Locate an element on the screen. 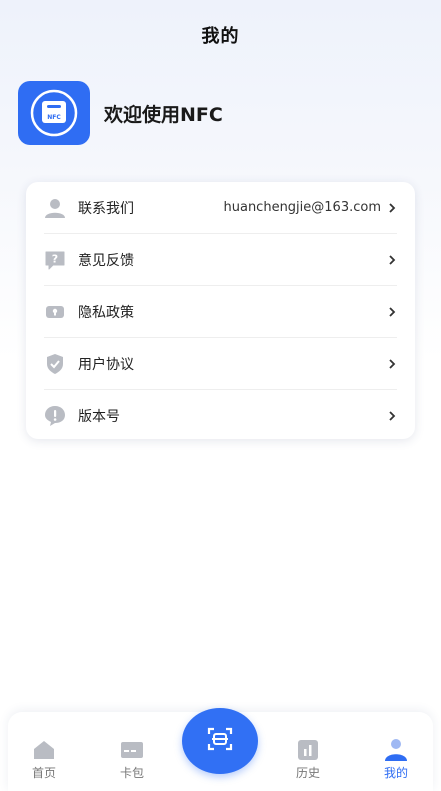 Image resolution: width=441 pixels, height=791 pixels. user-icon is located at coordinates (55, 208).